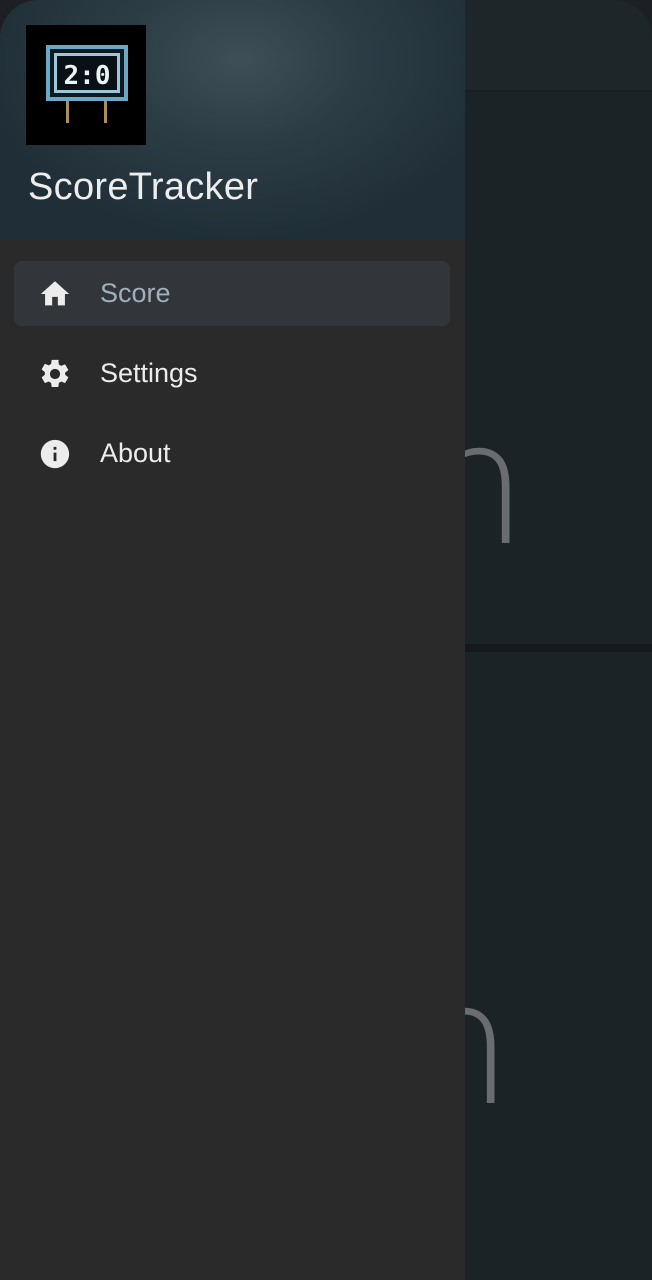  Describe the element at coordinates (135, 453) in the screenshot. I see `nav-item-label: About` at that location.